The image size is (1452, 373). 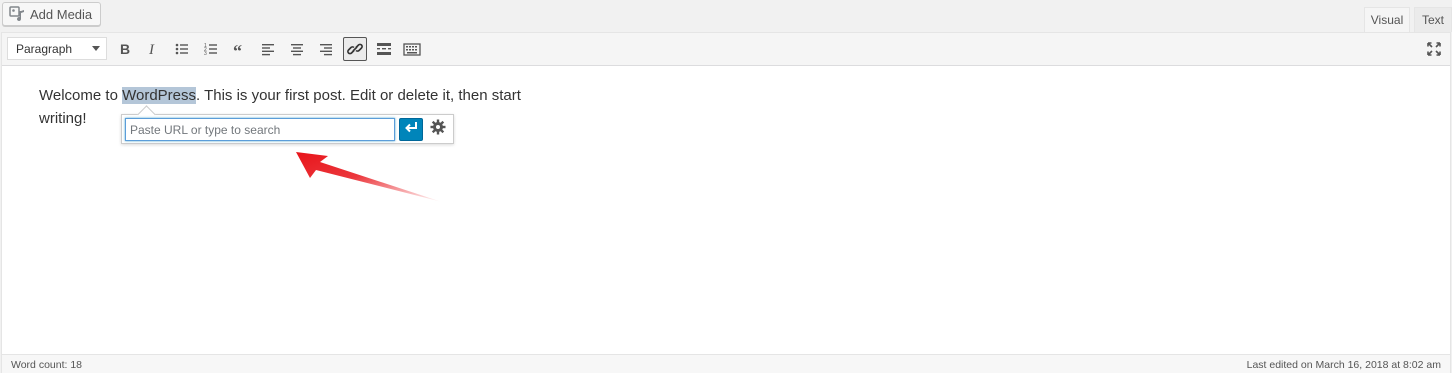 I want to click on gear-icon, so click(x=438, y=129).